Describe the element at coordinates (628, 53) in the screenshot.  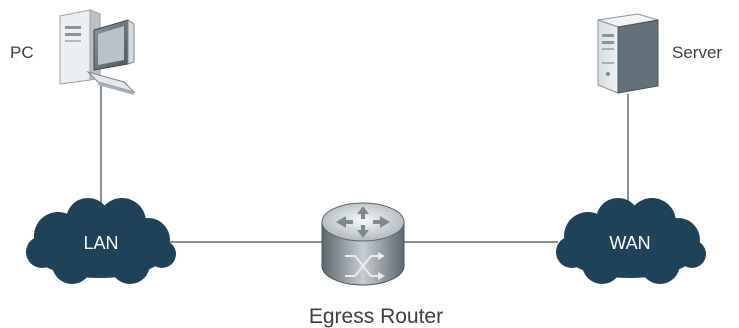
I see `tower-server-icon` at that location.